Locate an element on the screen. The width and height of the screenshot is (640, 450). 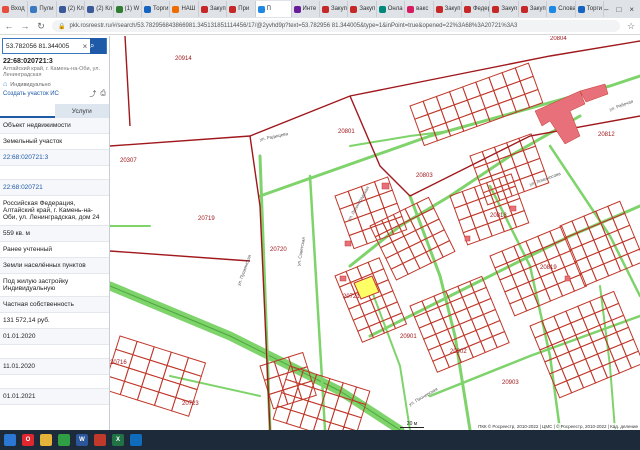
street-label: ул. Радищева is located at coordinates (274, 136).